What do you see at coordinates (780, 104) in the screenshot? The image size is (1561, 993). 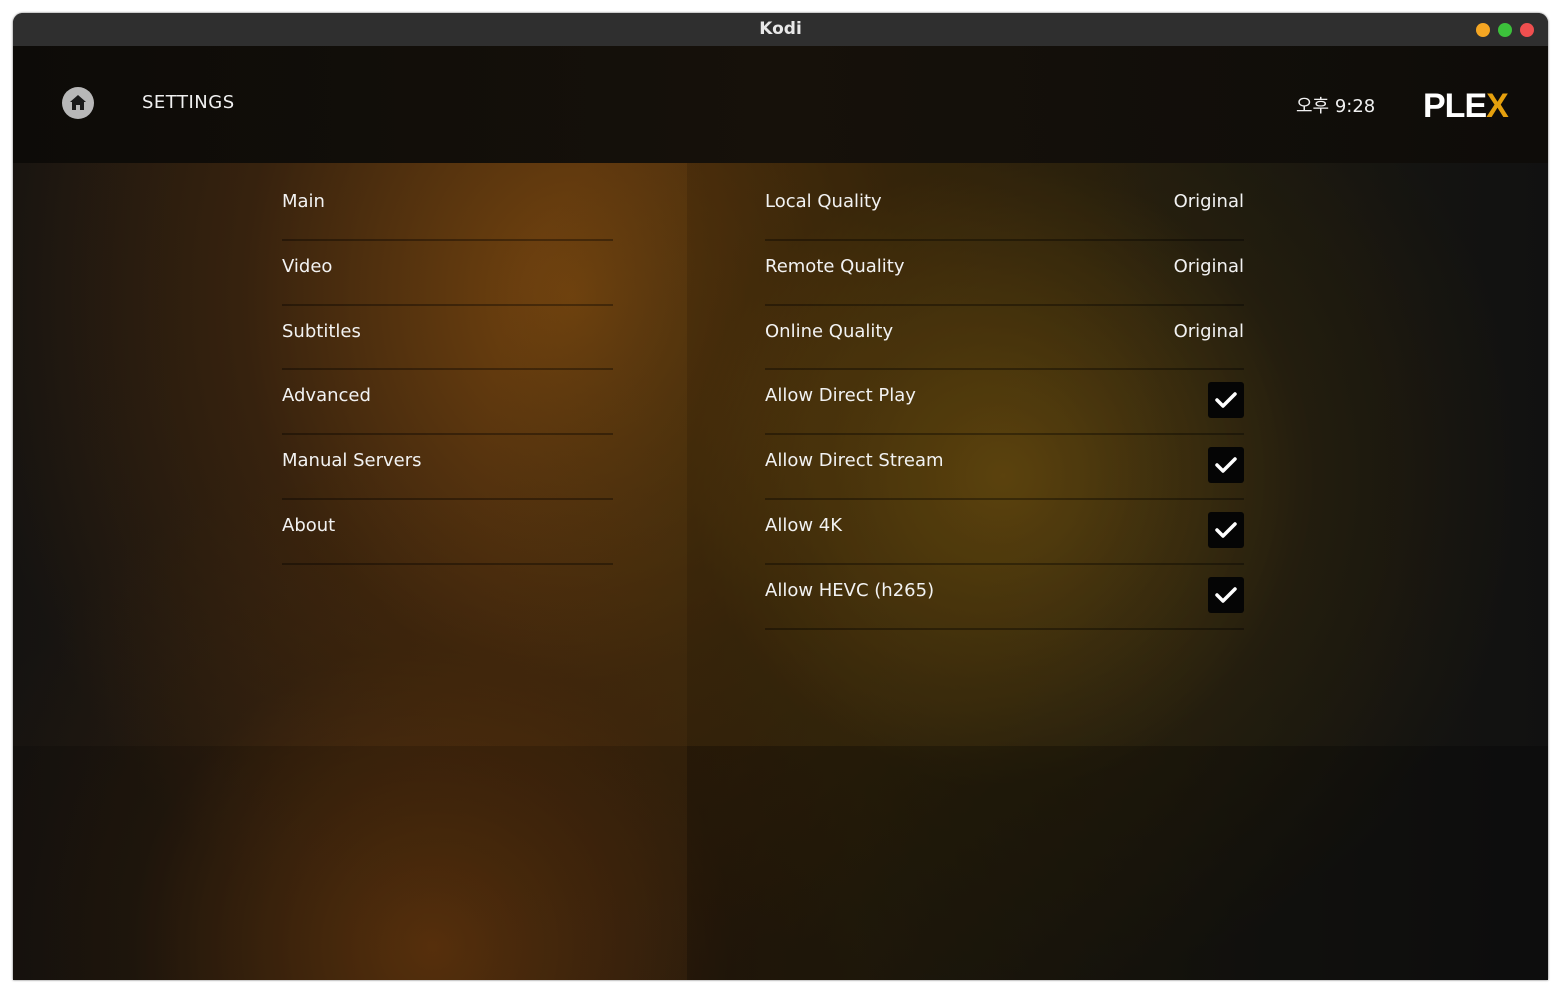 I see `top-bar: SETTINGS 오후 9:28 PLEX` at bounding box center [780, 104].